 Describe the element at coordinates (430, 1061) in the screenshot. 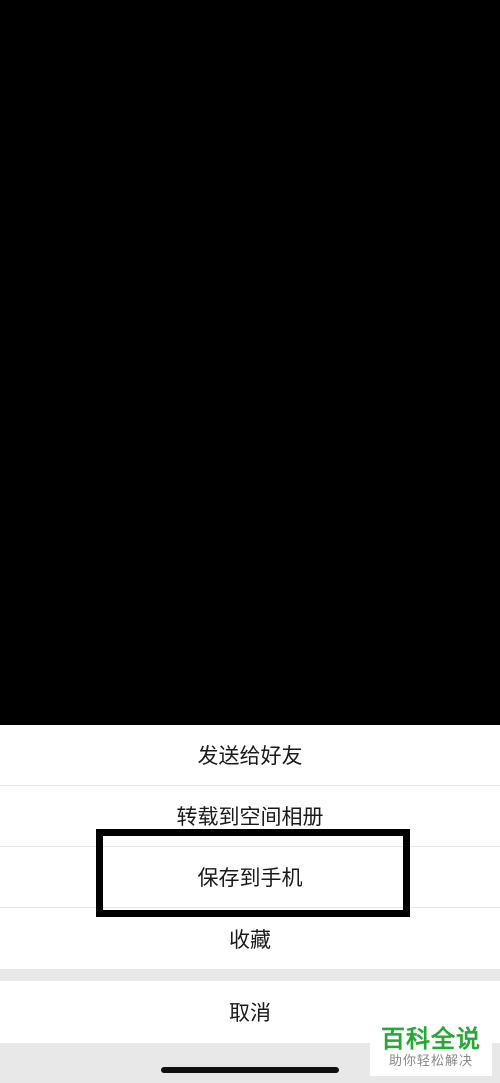

I see `watermark-subtitle: 助你轻松解决` at that location.